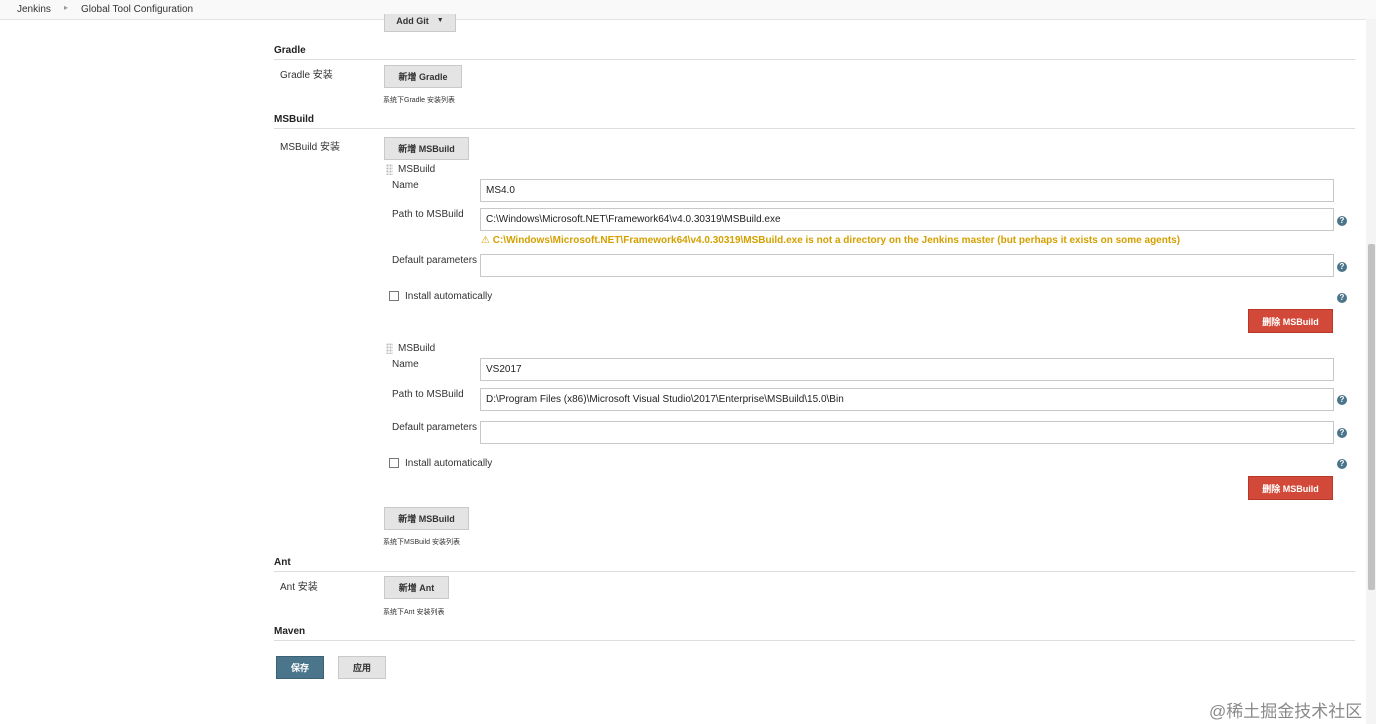 The height and width of the screenshot is (724, 1376). What do you see at coordinates (485, 240) in the screenshot?
I see `warning-icon: ⚠` at bounding box center [485, 240].